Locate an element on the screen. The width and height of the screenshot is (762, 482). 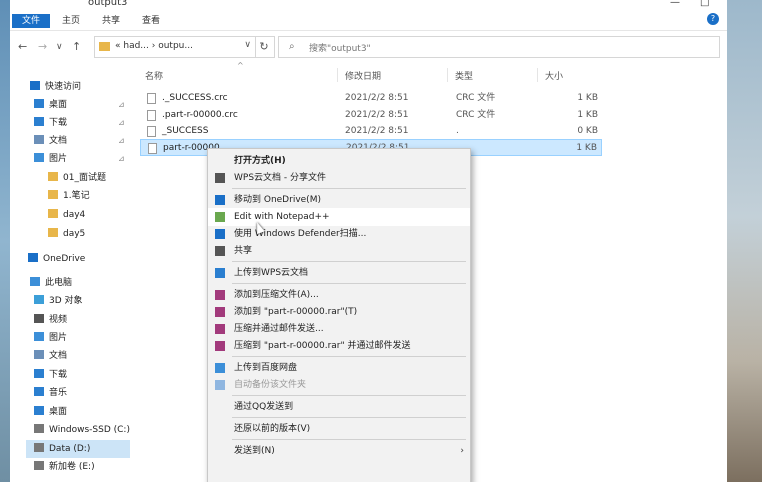
sidebar-item-label: 新加卷 (E:) is located at coordinates (72, 467).